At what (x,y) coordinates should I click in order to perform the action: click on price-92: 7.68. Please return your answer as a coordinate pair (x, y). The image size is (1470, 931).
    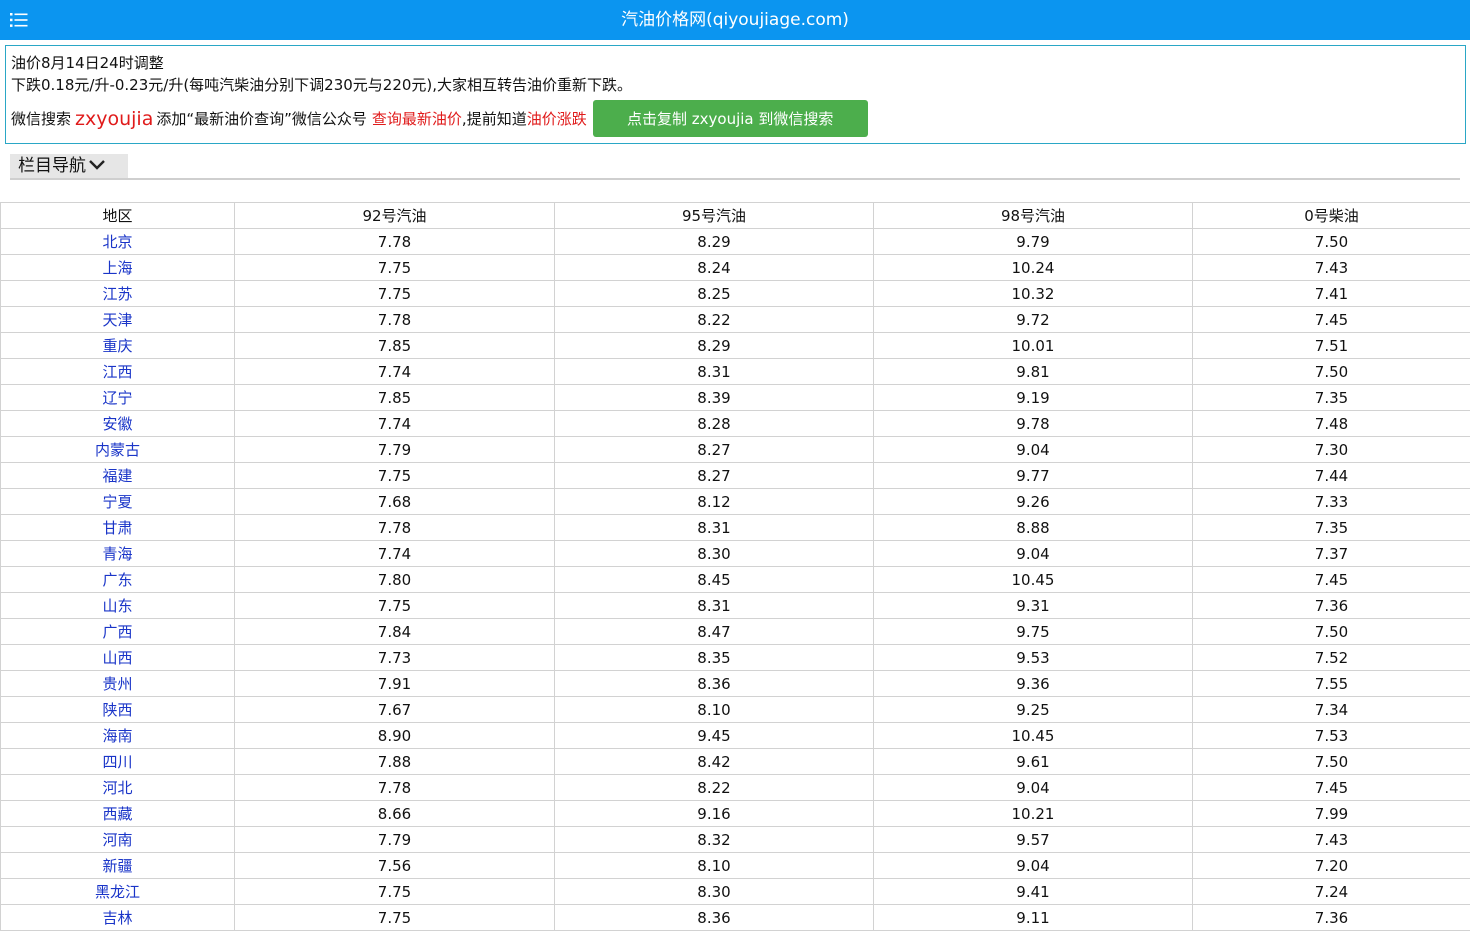
    Looking at the image, I should click on (395, 502).